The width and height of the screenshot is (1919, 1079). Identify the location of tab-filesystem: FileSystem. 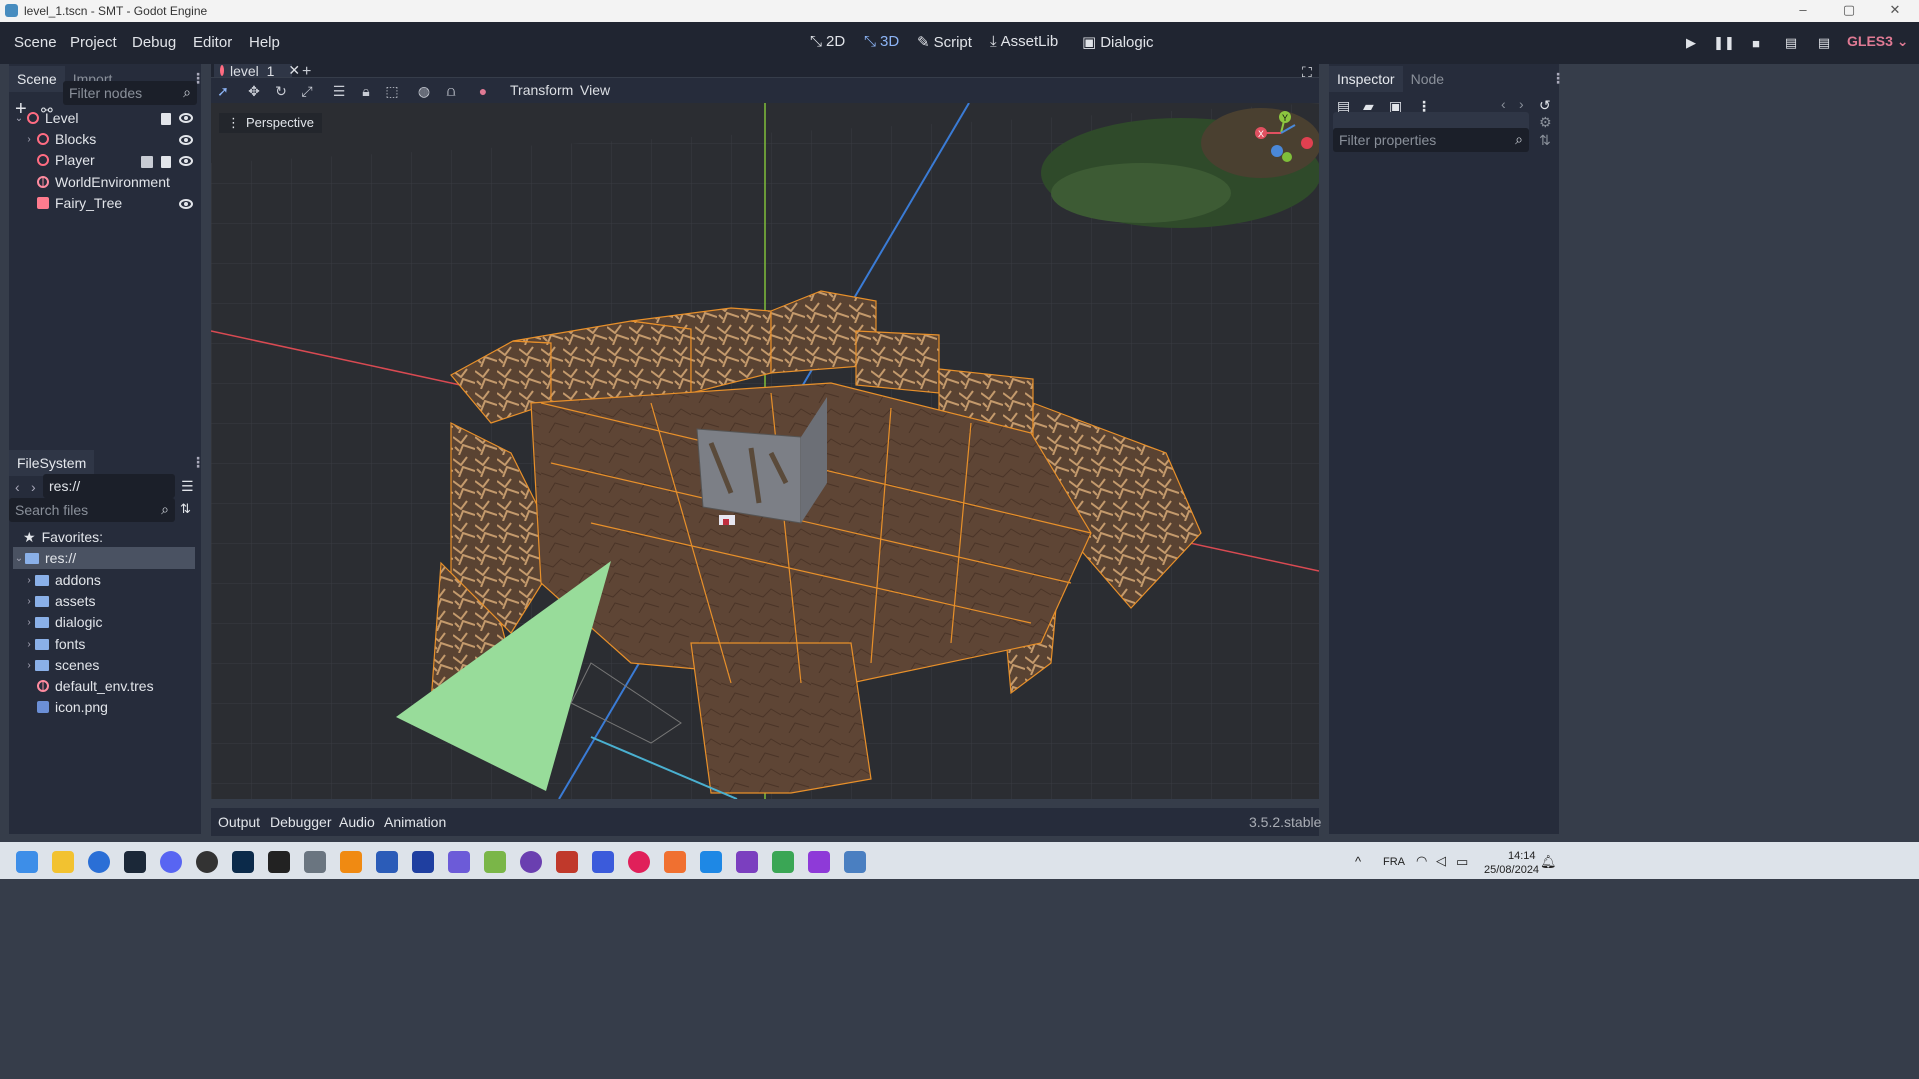
(52, 463).